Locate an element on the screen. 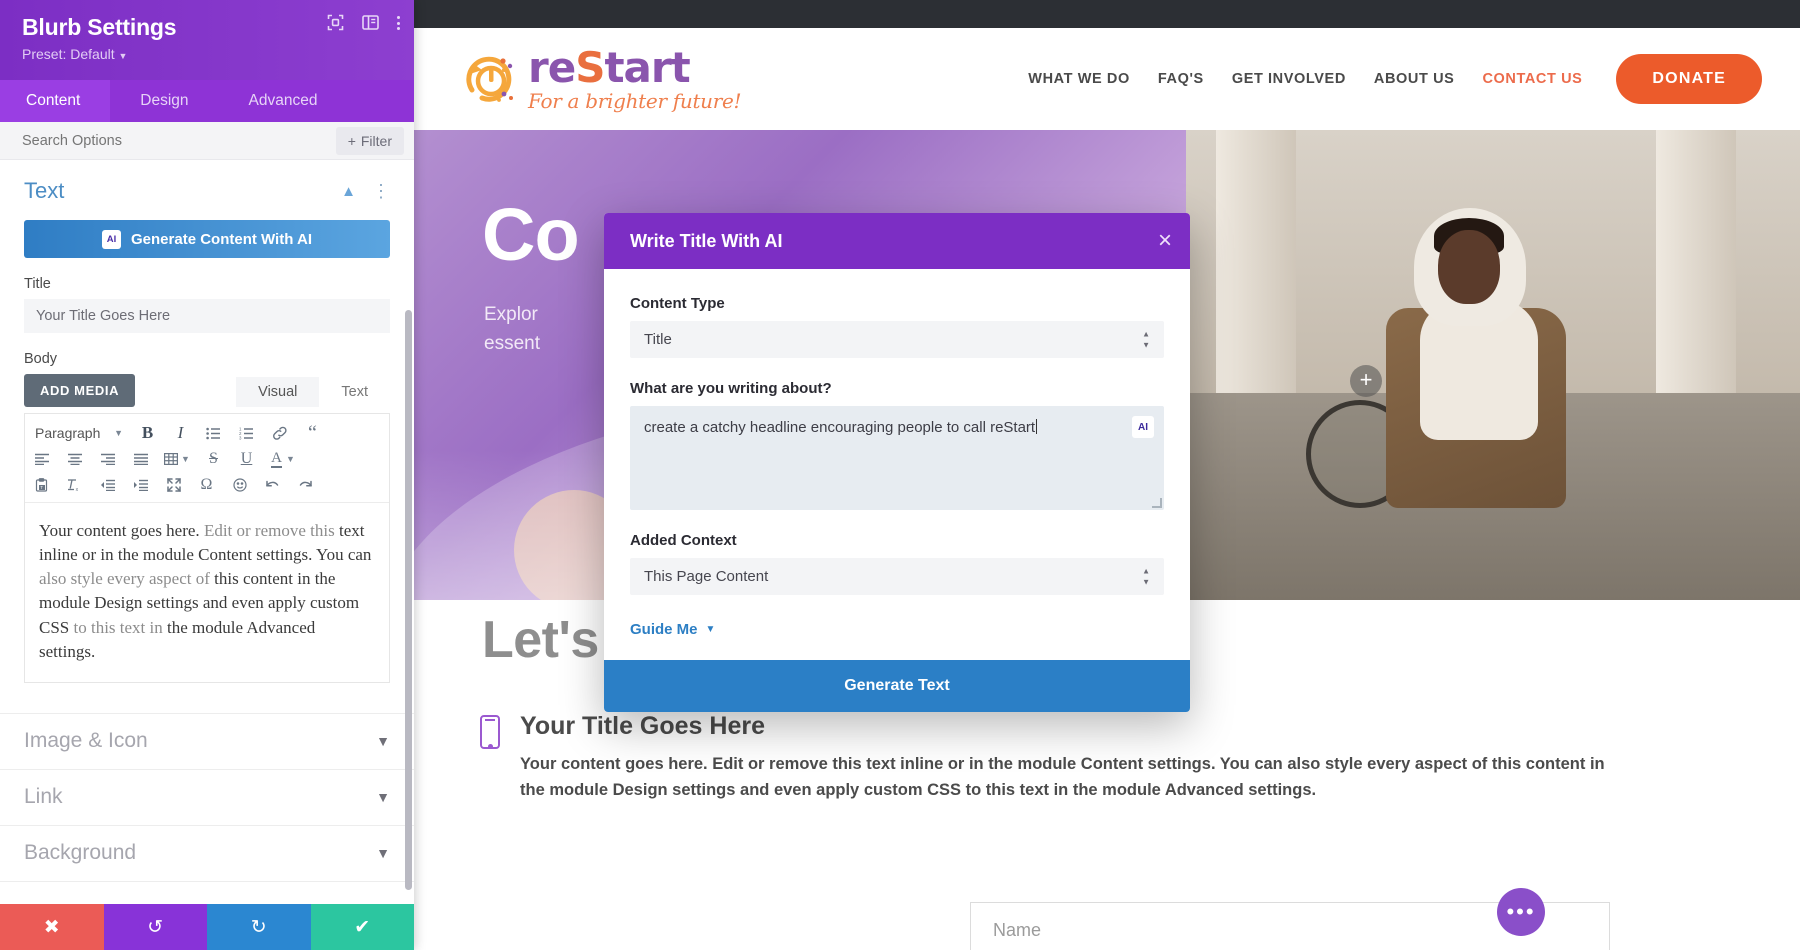 This screenshot has width=1800, height=950. content-type-label: Content Type is located at coordinates (677, 303).